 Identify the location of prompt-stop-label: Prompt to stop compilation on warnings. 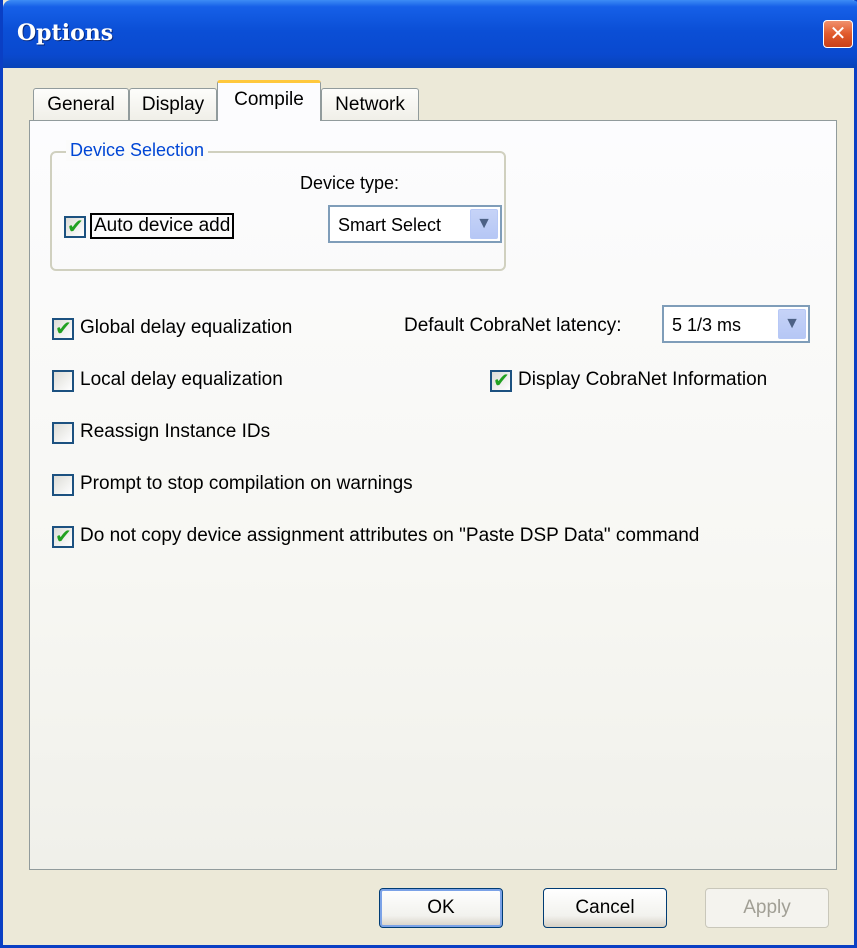
(246, 483).